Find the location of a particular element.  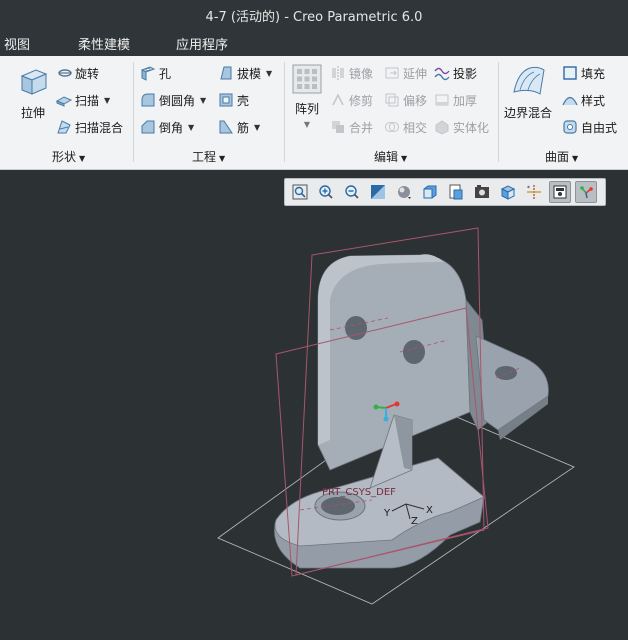

draft-dropdown-icon: ▼ is located at coordinates (269, 73).